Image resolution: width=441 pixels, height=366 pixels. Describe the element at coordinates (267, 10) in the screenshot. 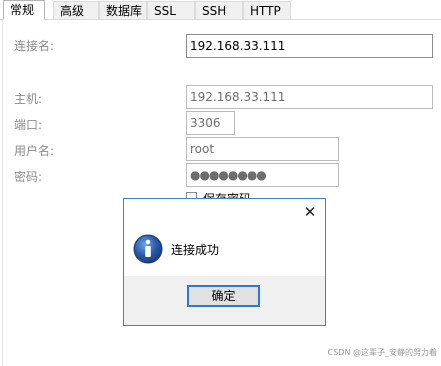

I see `tab-http: HTTP` at that location.